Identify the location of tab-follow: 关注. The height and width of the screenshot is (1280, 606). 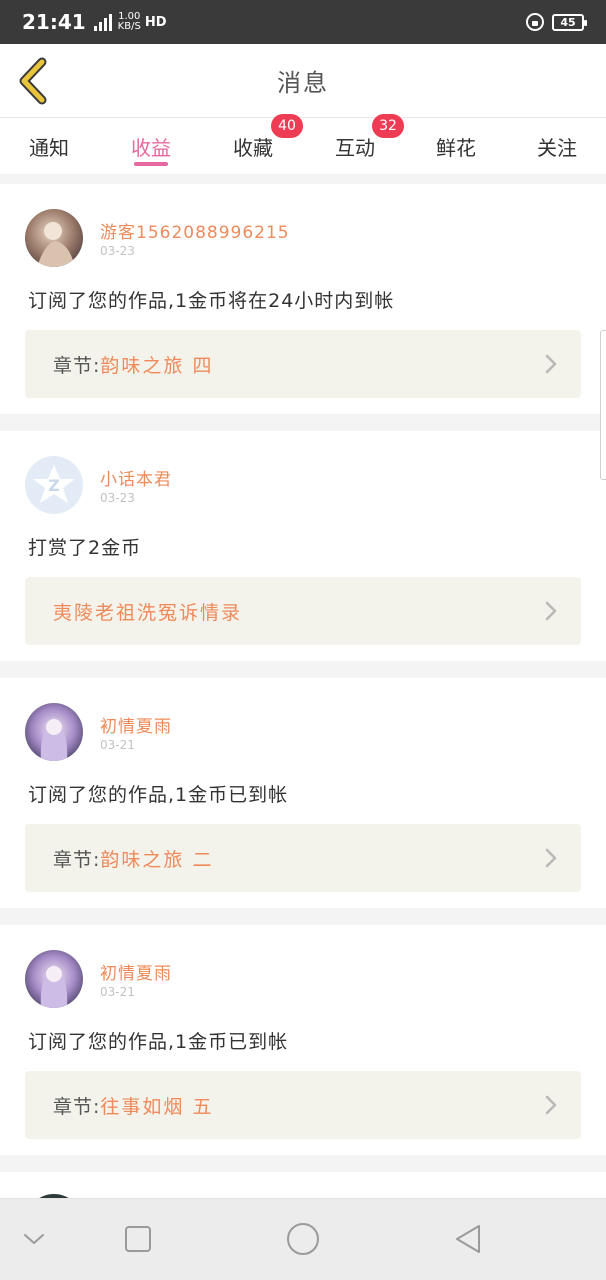
(557, 146).